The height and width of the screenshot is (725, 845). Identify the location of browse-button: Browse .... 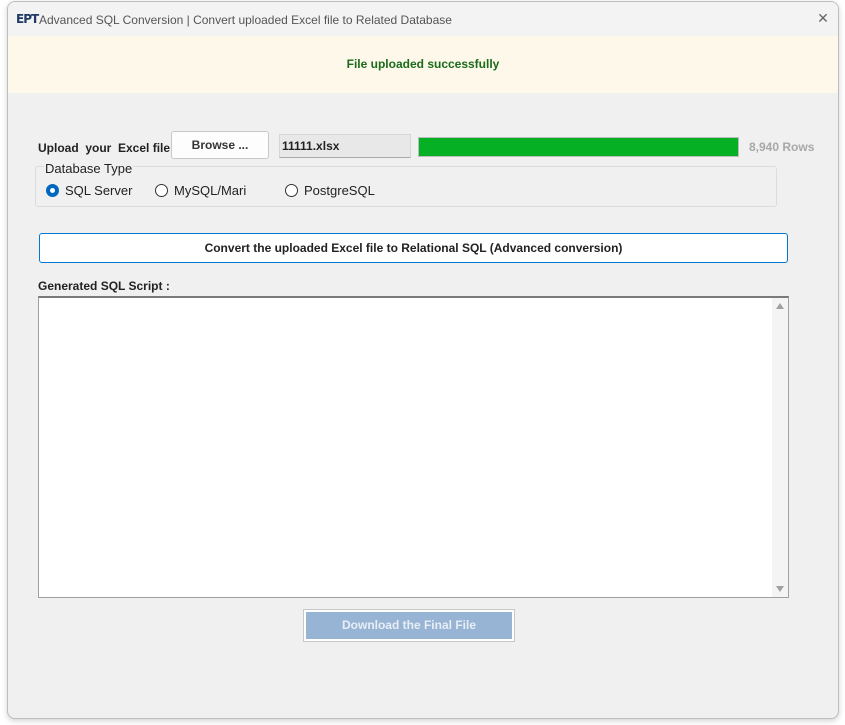
(220, 145).